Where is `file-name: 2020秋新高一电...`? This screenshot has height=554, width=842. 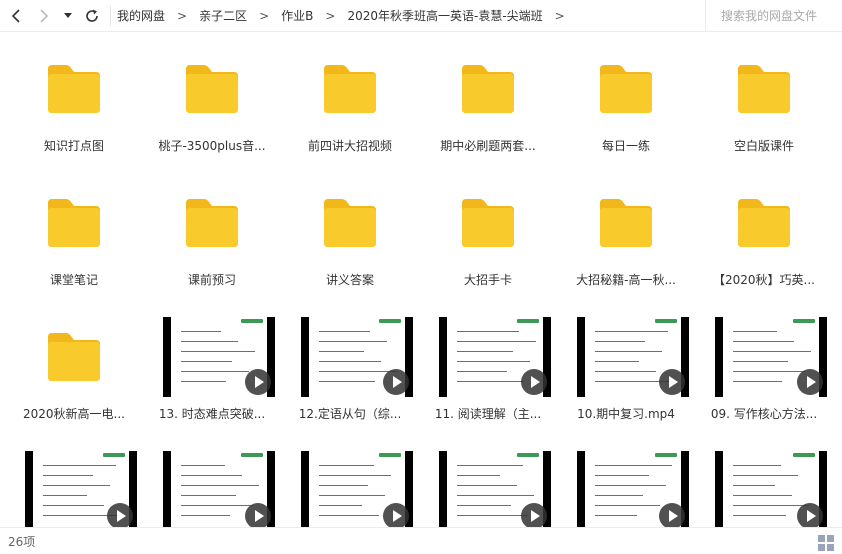
file-name: 2020秋新高一电... is located at coordinates (74, 414).